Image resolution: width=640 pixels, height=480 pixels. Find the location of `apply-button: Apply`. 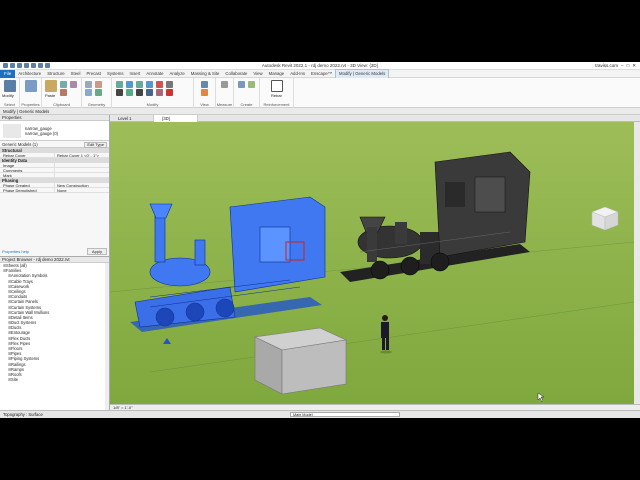

apply-button: Apply is located at coordinates (96, 251).